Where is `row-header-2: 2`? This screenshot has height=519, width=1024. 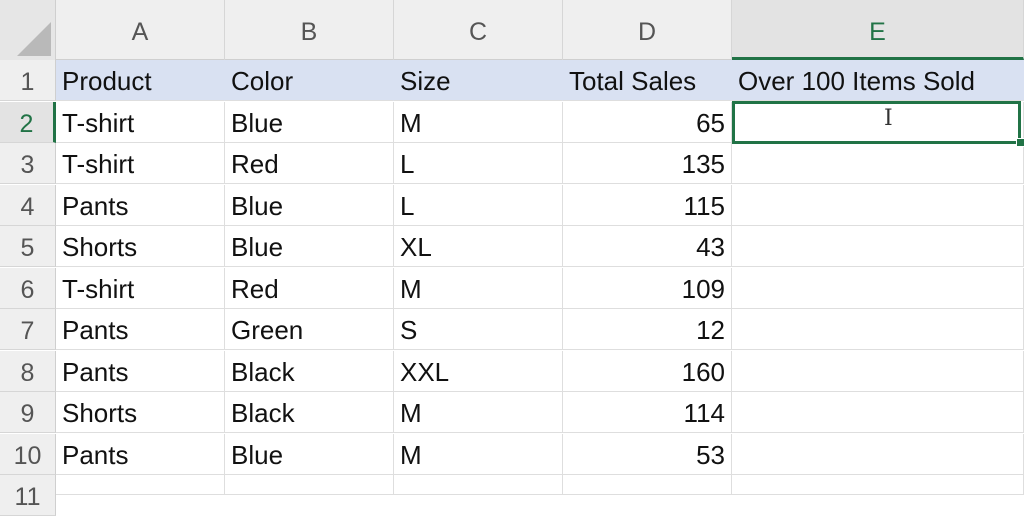 row-header-2: 2 is located at coordinates (28, 122).